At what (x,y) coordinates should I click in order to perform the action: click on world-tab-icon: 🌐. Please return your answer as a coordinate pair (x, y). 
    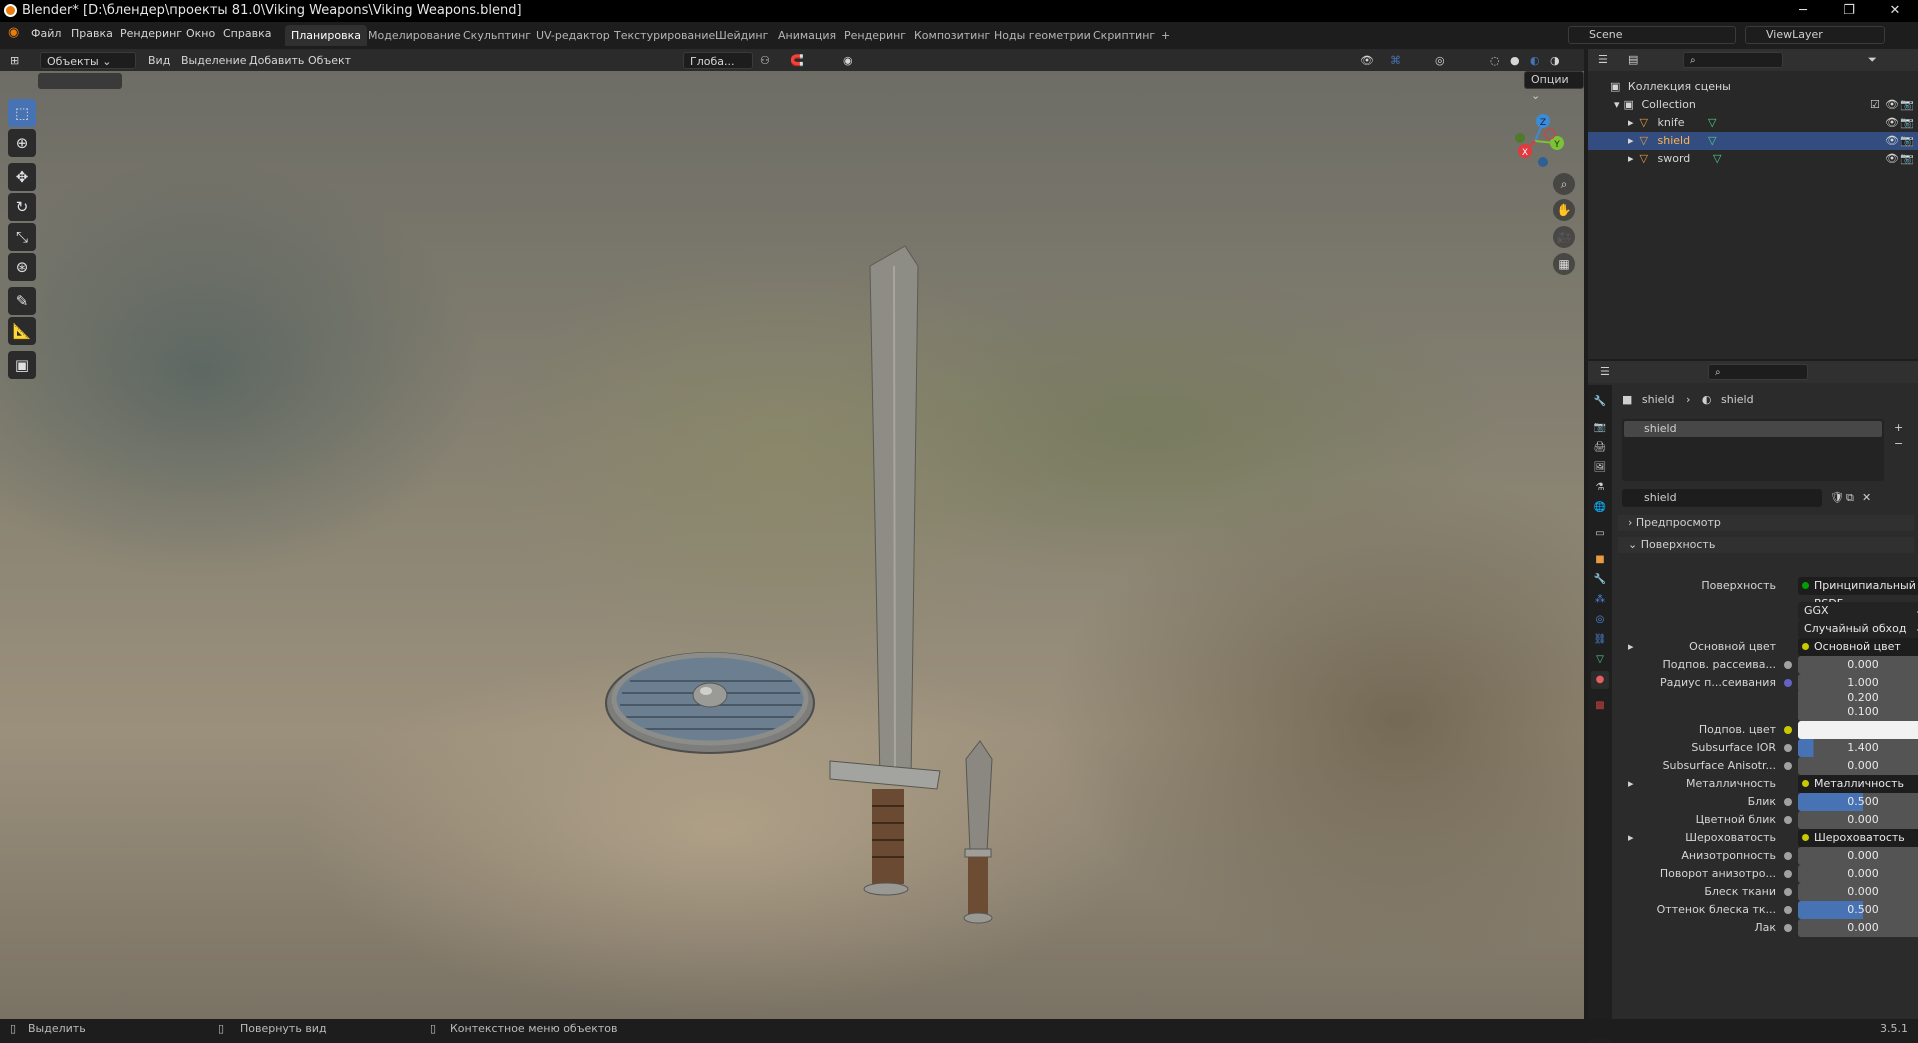
    Looking at the image, I should click on (1600, 508).